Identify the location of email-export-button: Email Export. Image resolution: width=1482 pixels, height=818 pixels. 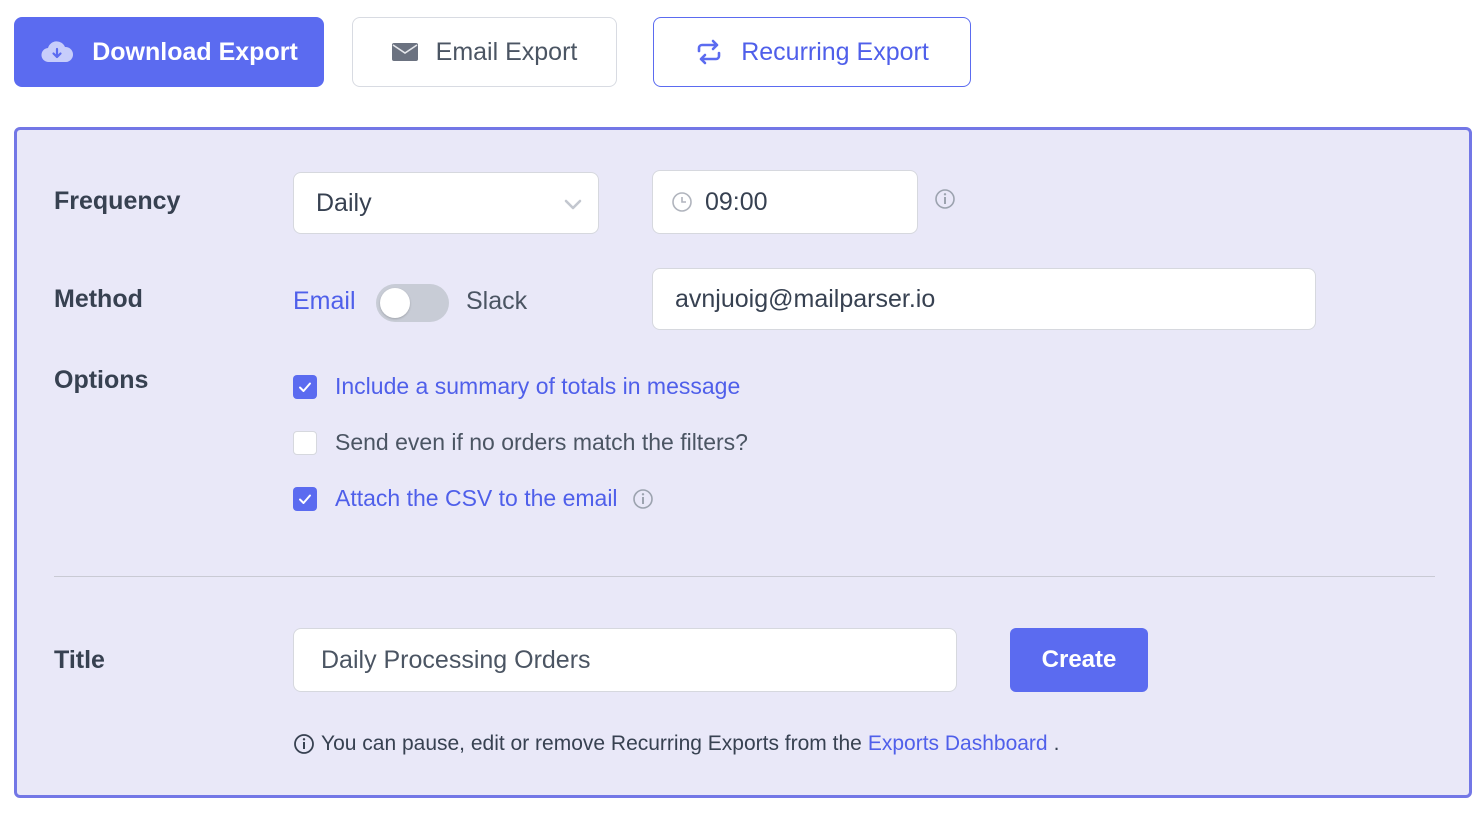
(484, 52).